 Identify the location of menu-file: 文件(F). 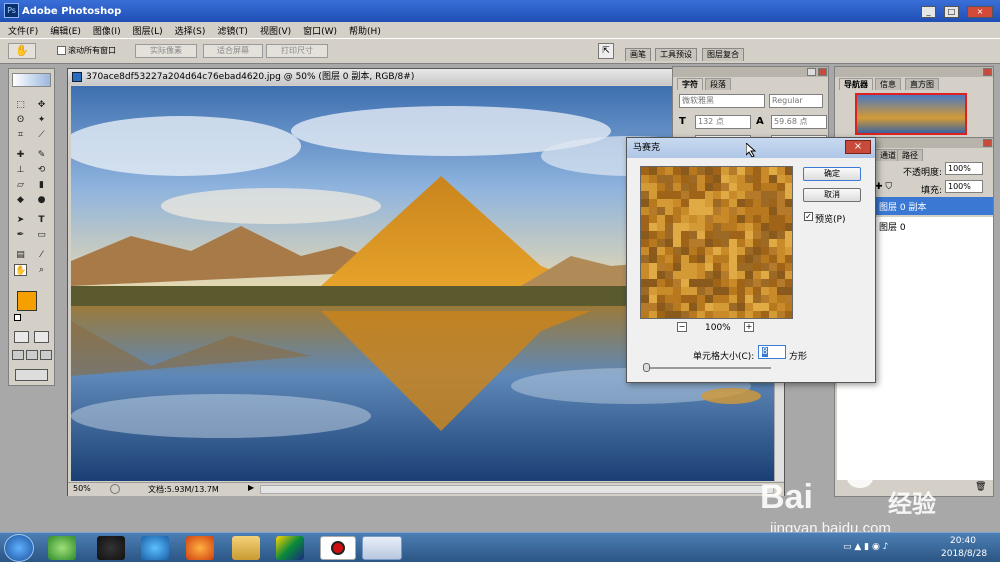
(23, 30).